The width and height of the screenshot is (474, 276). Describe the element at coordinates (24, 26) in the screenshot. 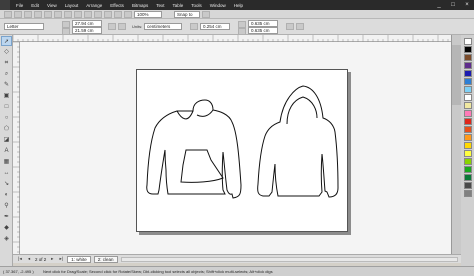

I see `page-size-select: Letter` at that location.